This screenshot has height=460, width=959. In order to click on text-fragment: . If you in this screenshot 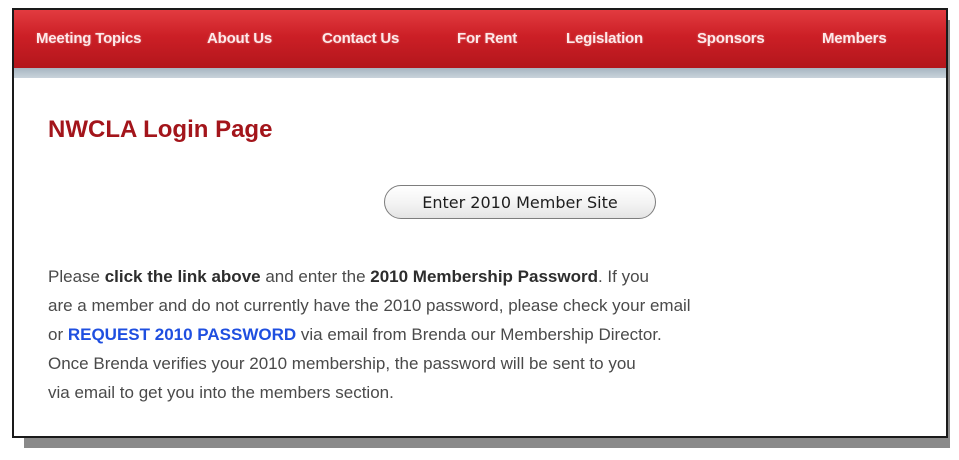, I will do `click(623, 276)`.